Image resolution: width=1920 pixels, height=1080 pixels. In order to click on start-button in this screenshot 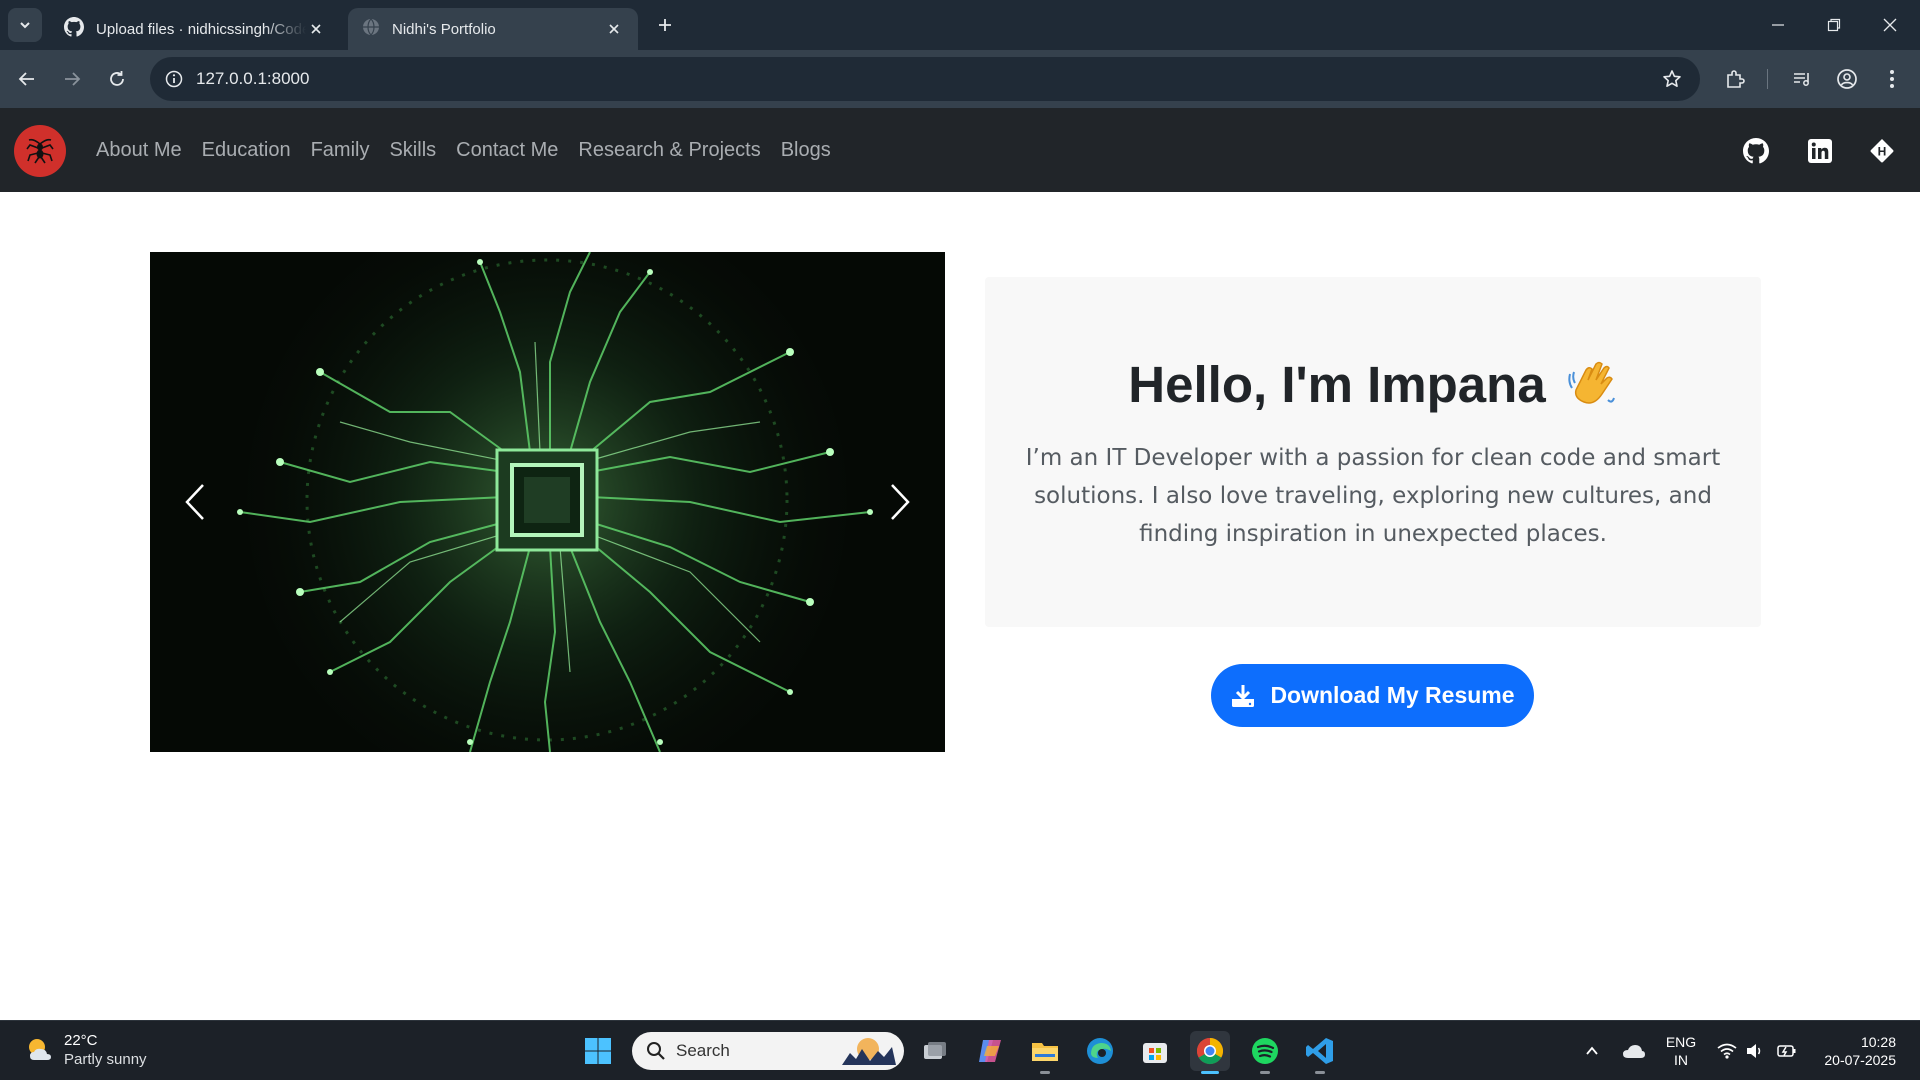, I will do `click(598, 1051)`.